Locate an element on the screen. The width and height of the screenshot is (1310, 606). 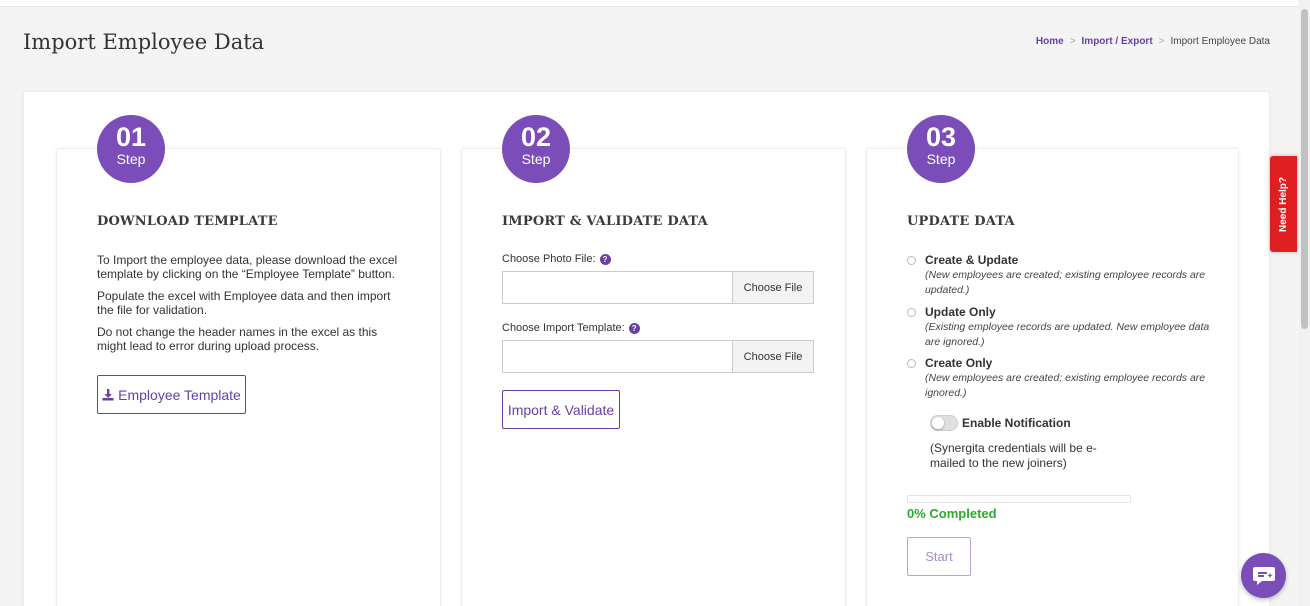
notification-toggle is located at coordinates (944, 423).